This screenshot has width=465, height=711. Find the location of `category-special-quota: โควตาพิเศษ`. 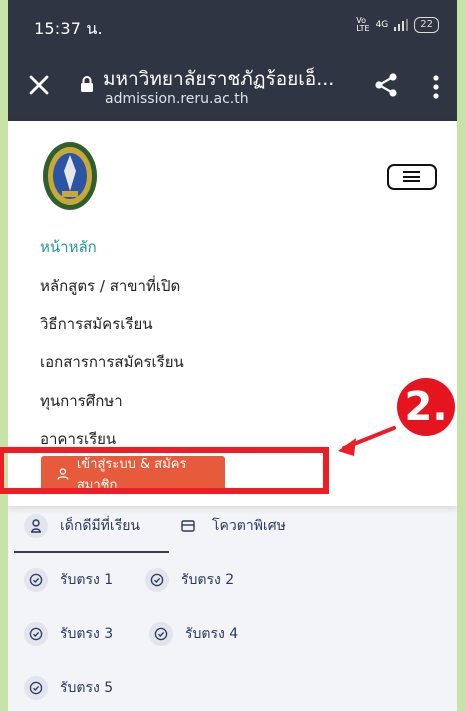

category-special-quota: โควตาพิเศษ is located at coordinates (231, 526).